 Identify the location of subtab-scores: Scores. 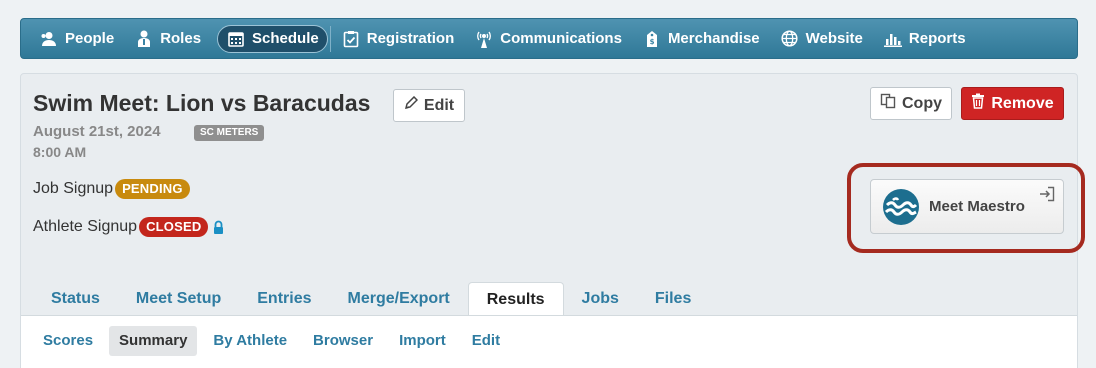
(68, 341).